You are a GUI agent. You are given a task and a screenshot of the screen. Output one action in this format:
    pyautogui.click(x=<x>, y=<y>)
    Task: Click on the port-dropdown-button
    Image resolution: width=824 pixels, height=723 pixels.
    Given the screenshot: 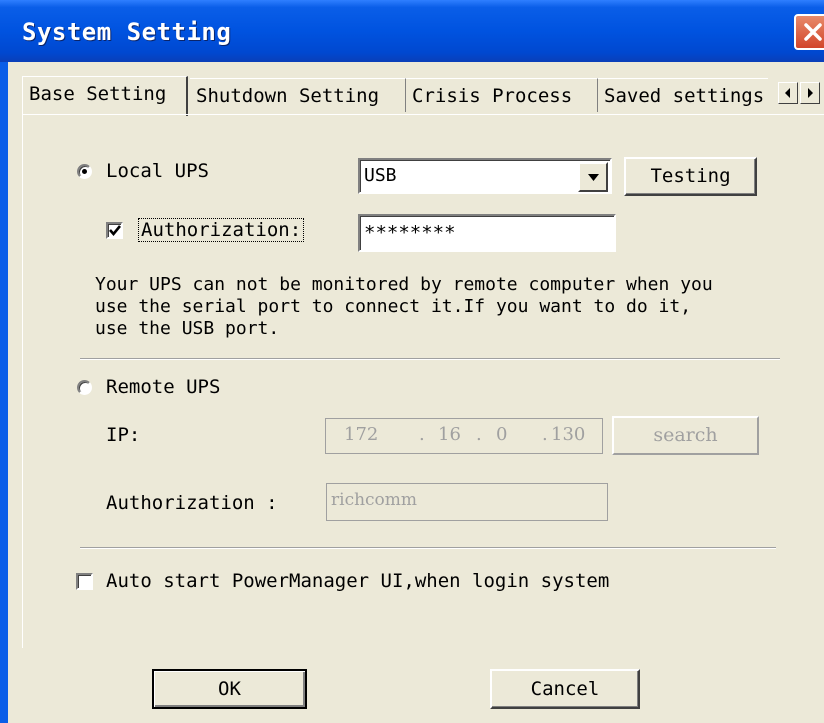 What is the action you would take?
    pyautogui.click(x=593, y=177)
    